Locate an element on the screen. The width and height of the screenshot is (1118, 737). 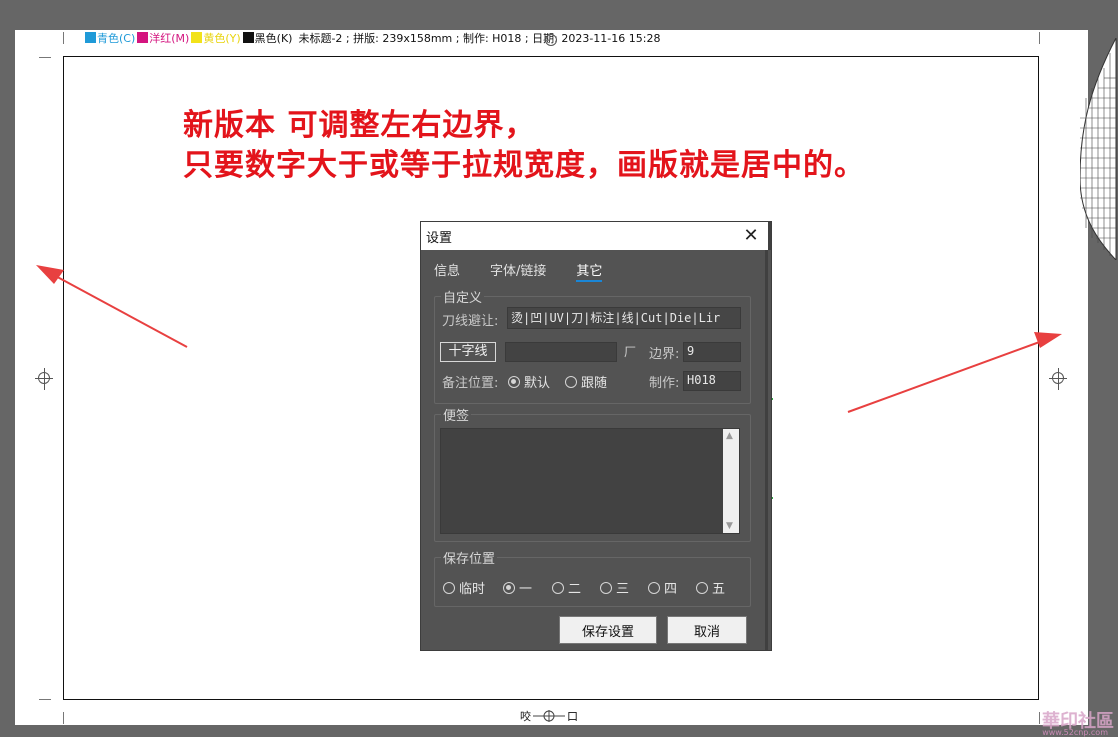
magenta-swatch-icon is located at coordinates (143, 37).